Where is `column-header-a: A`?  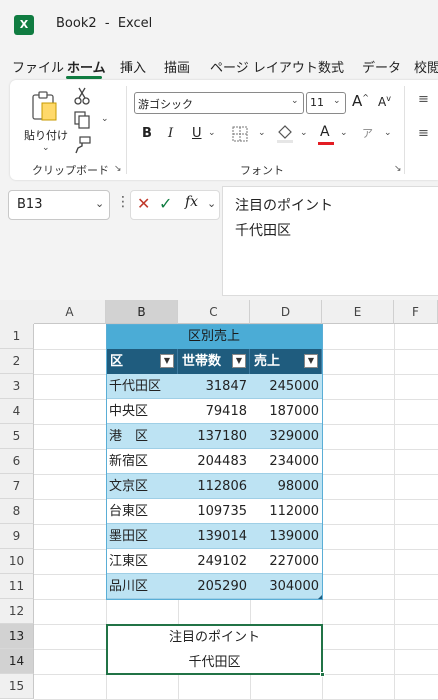 column-header-a: A is located at coordinates (70, 312).